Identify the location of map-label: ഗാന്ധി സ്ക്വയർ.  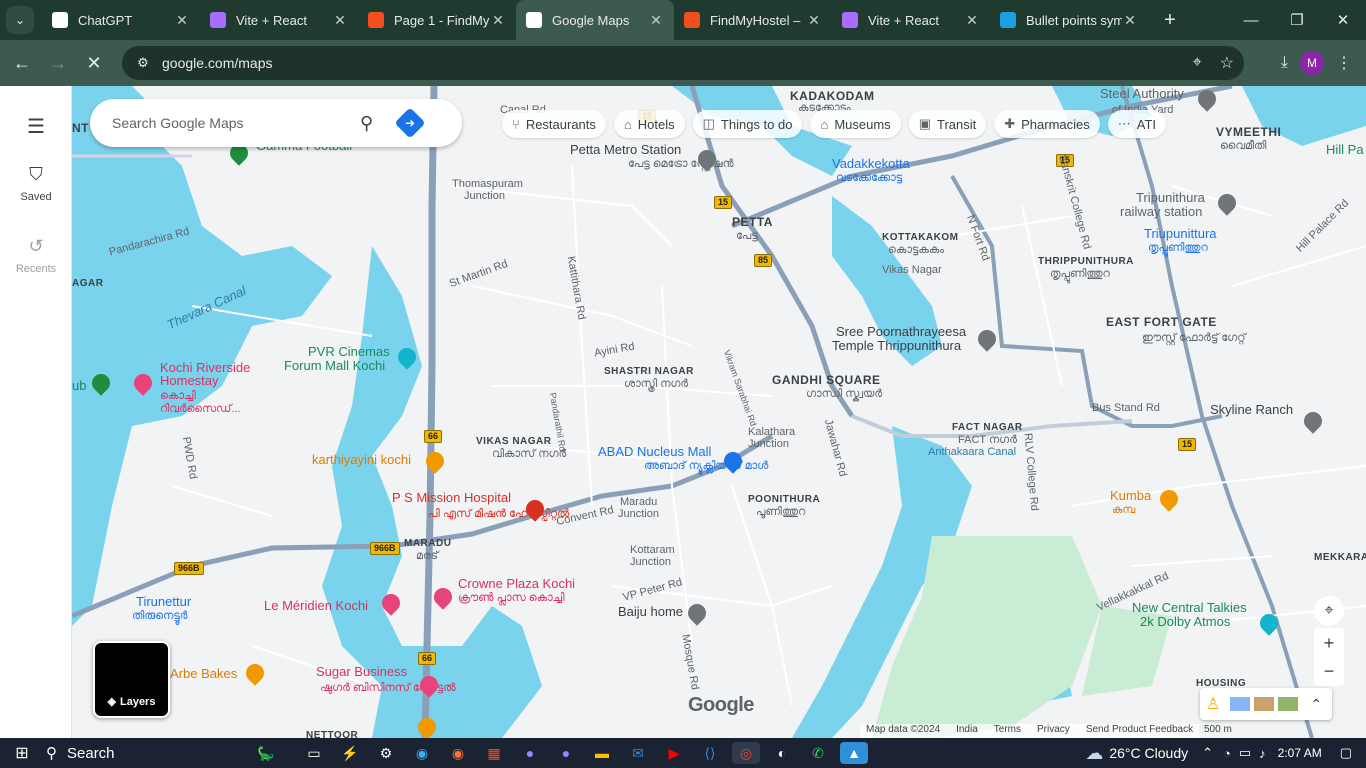
(844, 394).